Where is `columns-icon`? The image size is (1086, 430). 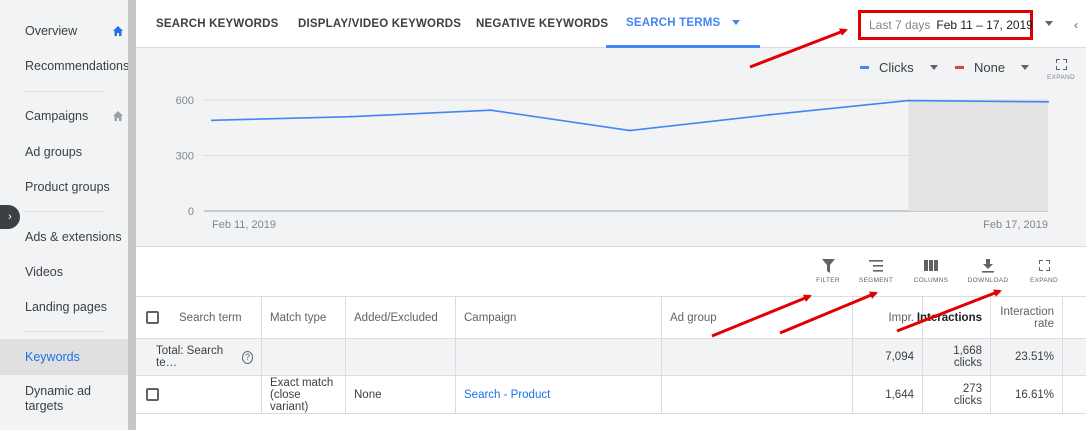 columns-icon is located at coordinates (931, 265).